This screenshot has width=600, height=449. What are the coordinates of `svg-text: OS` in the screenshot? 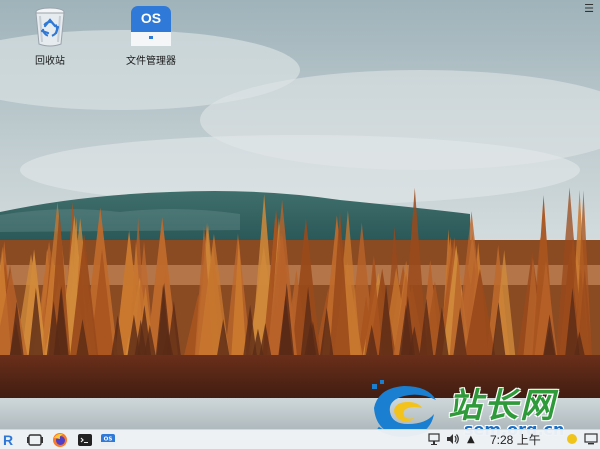 It's located at (108, 440).